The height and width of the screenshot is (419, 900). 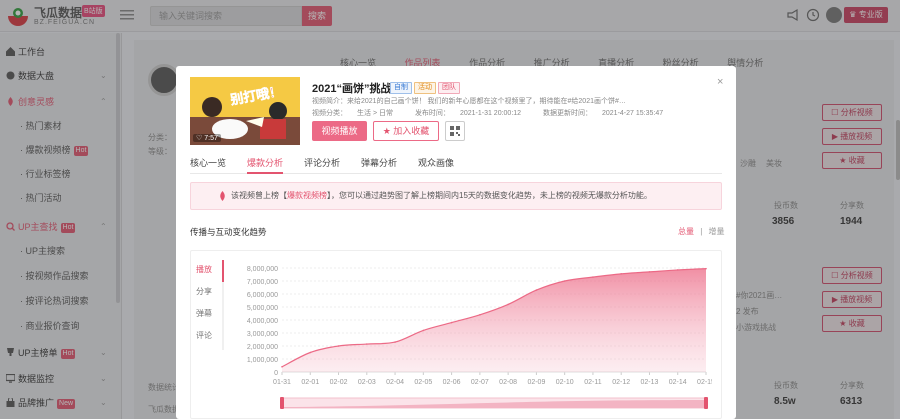 I want to click on x-tick-label: 02-07, so click(x=480, y=382).